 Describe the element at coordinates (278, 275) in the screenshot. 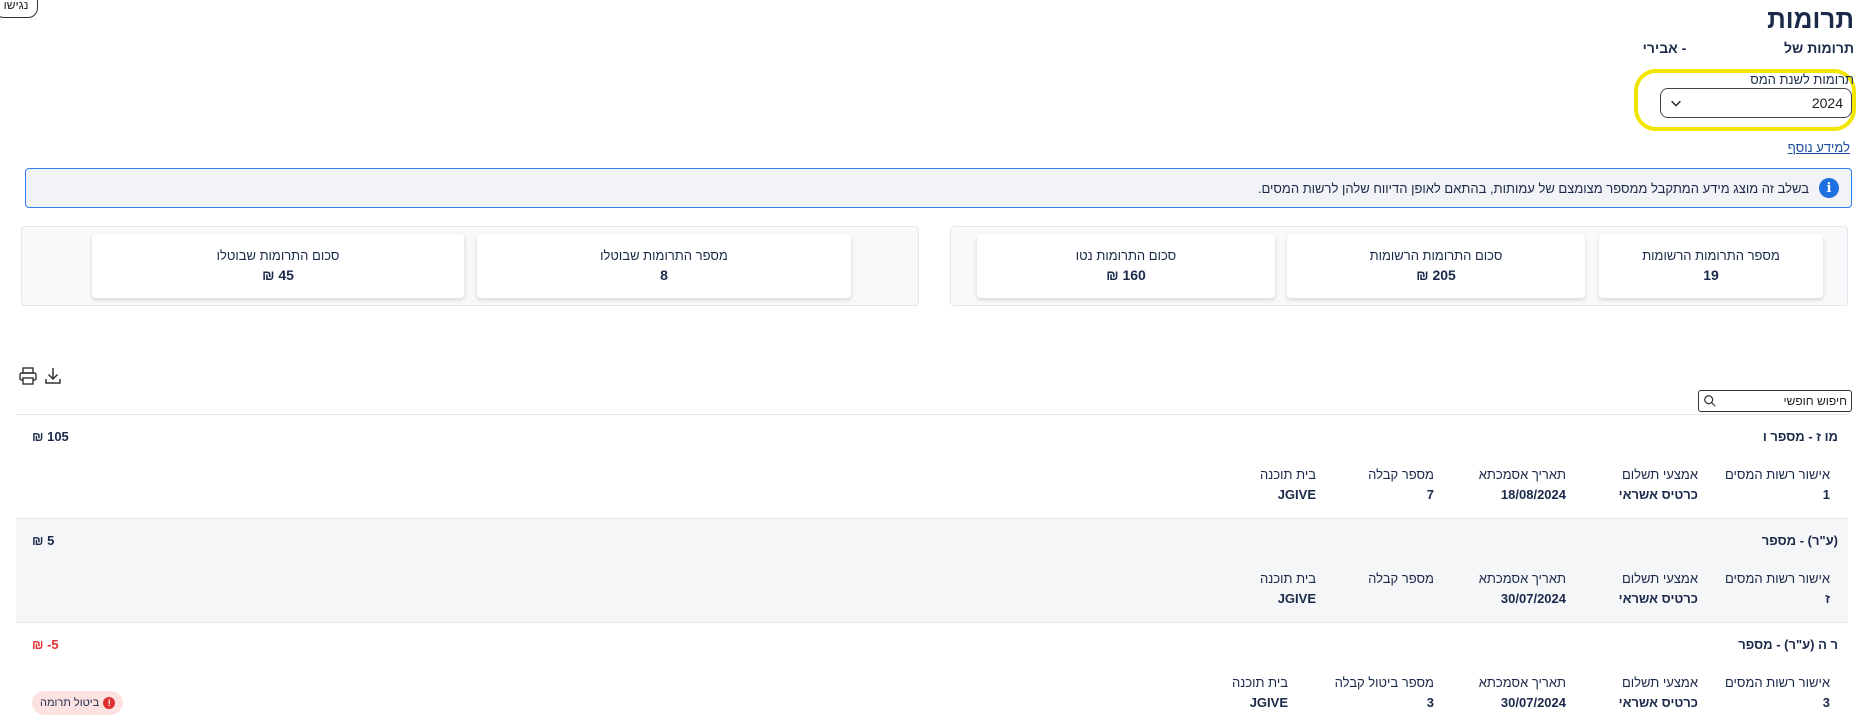

I see `stat-value: 45 ₪` at that location.